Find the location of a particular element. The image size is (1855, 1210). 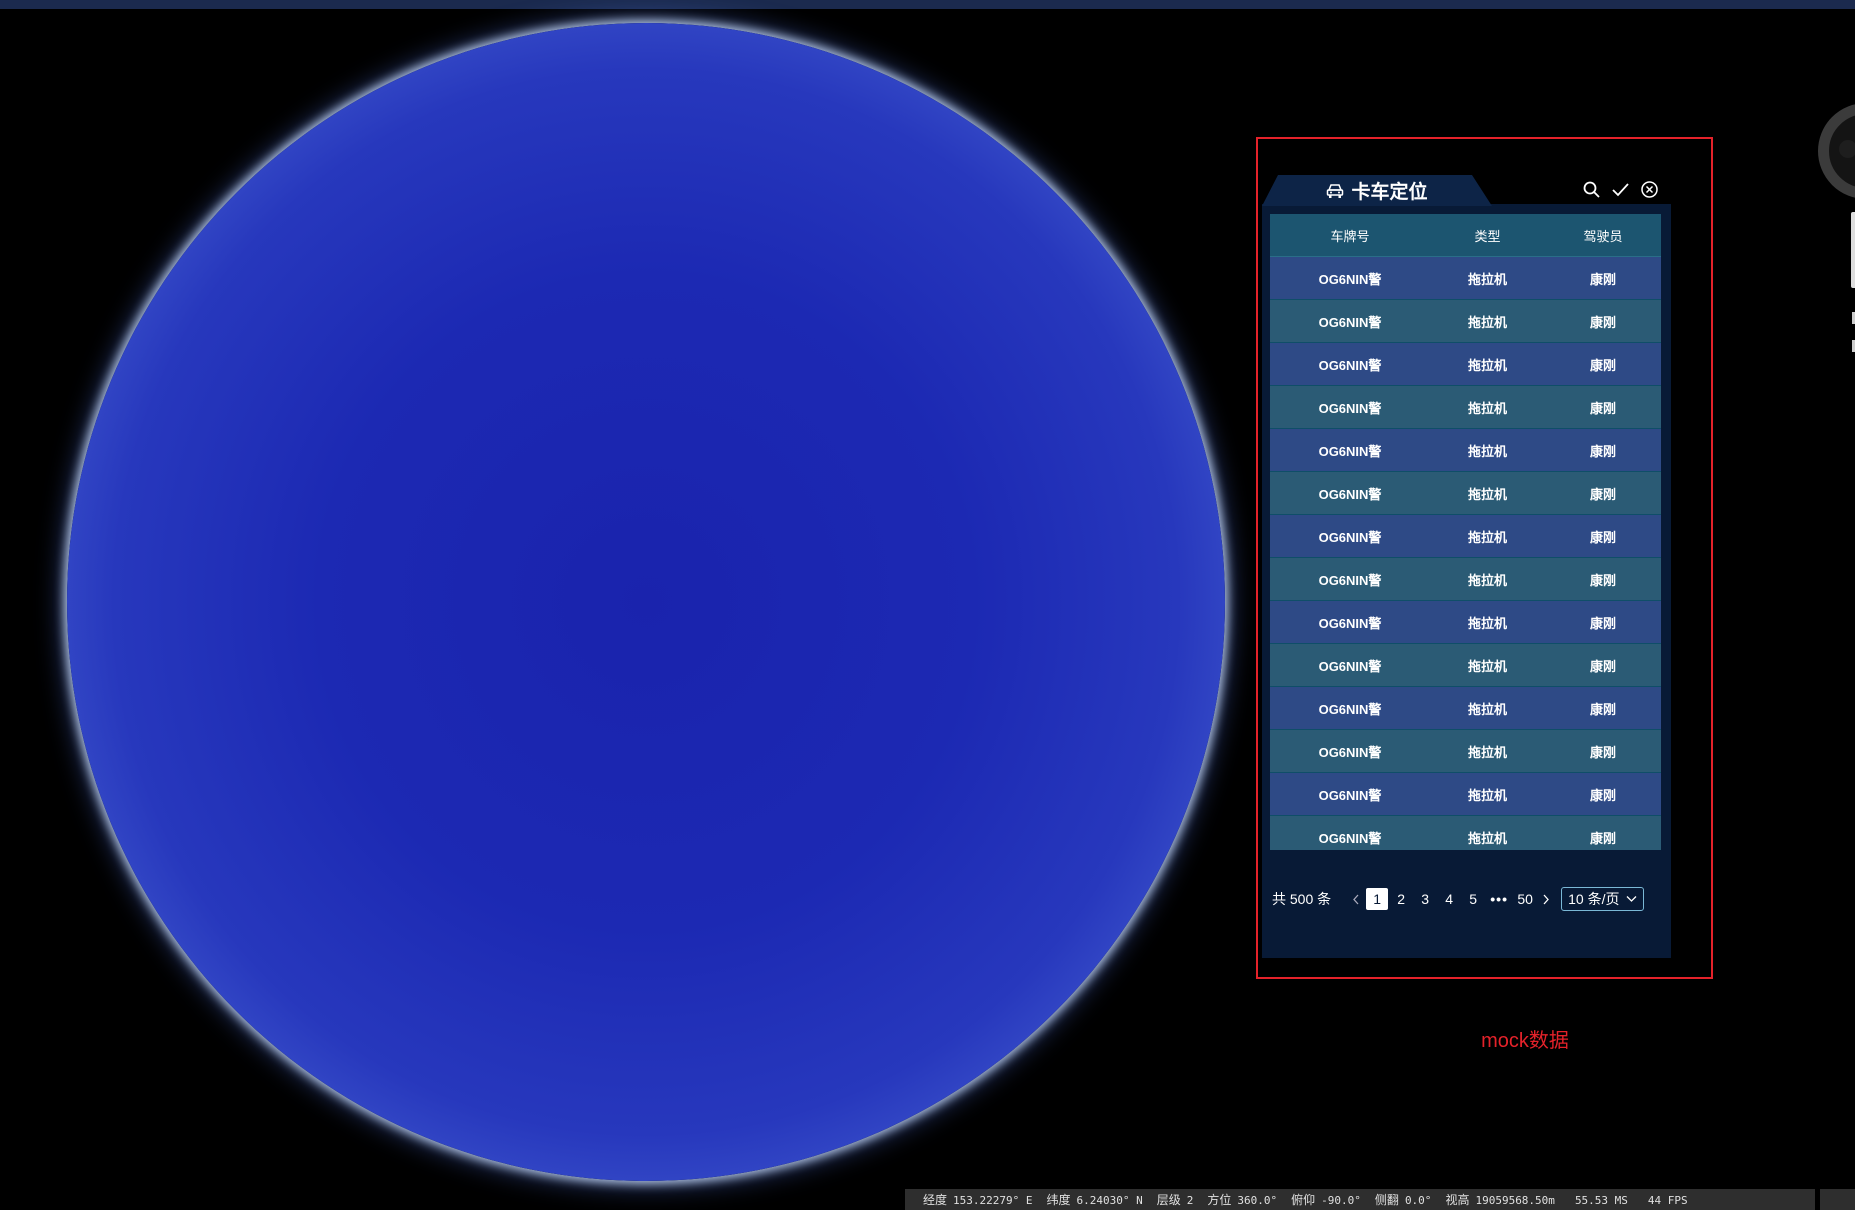

page-last: 50 is located at coordinates (1525, 899).